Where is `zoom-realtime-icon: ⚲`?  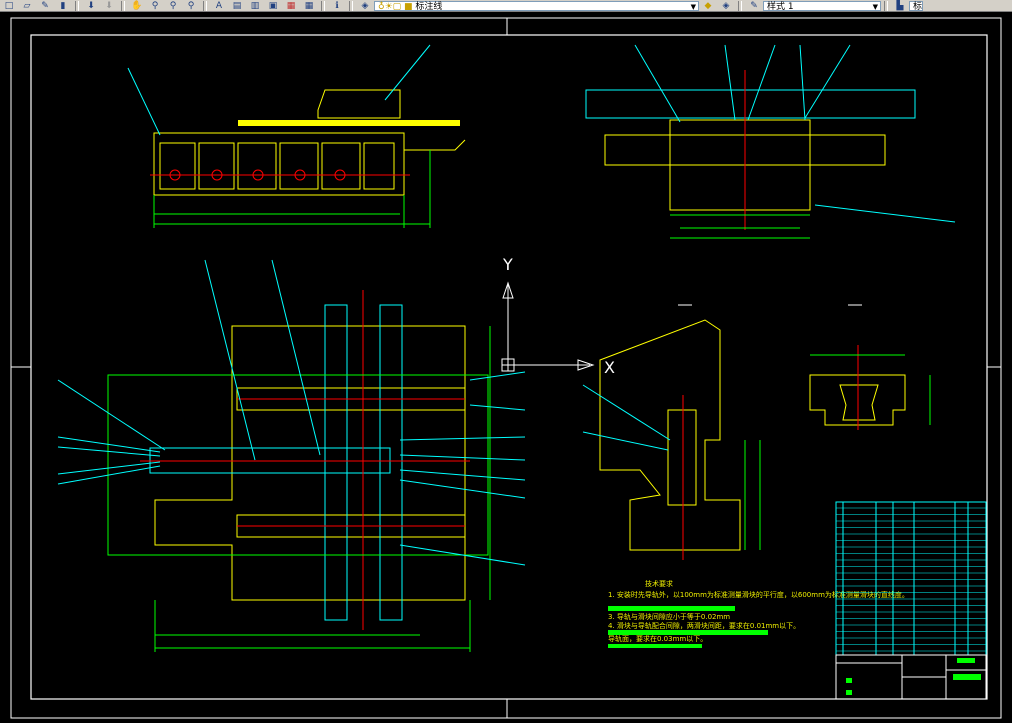
zoom-realtime-icon: ⚲ is located at coordinates (155, 6).